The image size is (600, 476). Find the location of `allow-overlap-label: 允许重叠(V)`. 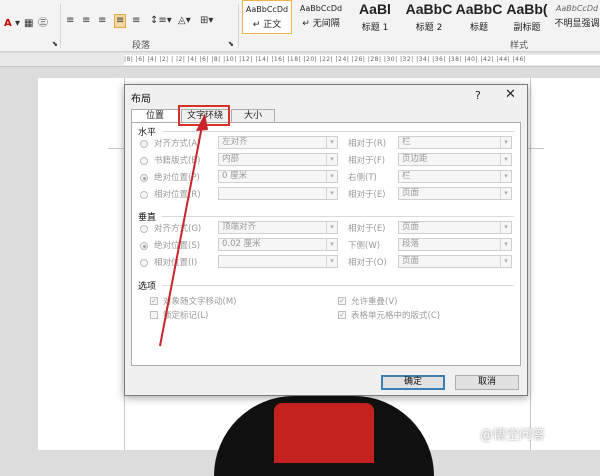

allow-overlap-label: 允许重叠(V) is located at coordinates (374, 302).